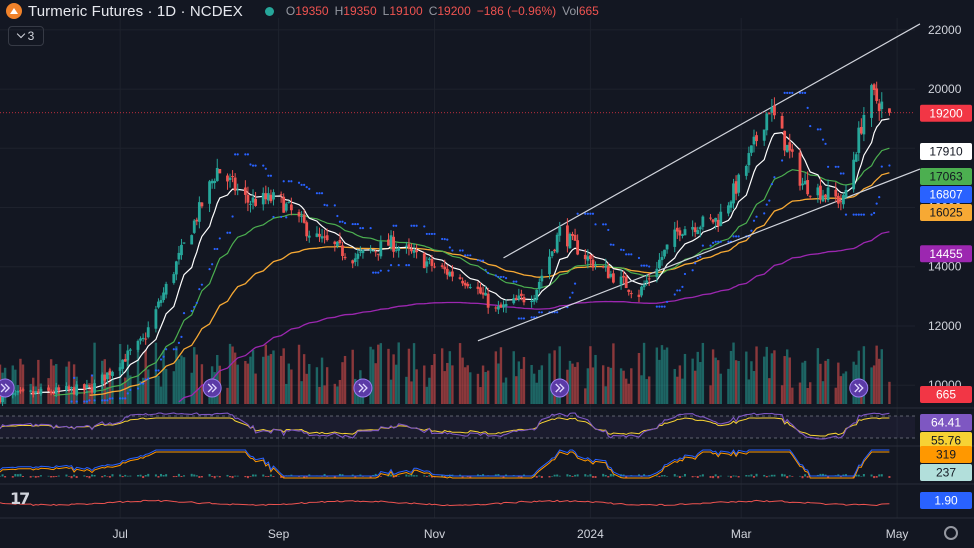 The image size is (974, 548). Describe the element at coordinates (26, 36) in the screenshot. I see `indicators-toggle-button: 3` at that location.